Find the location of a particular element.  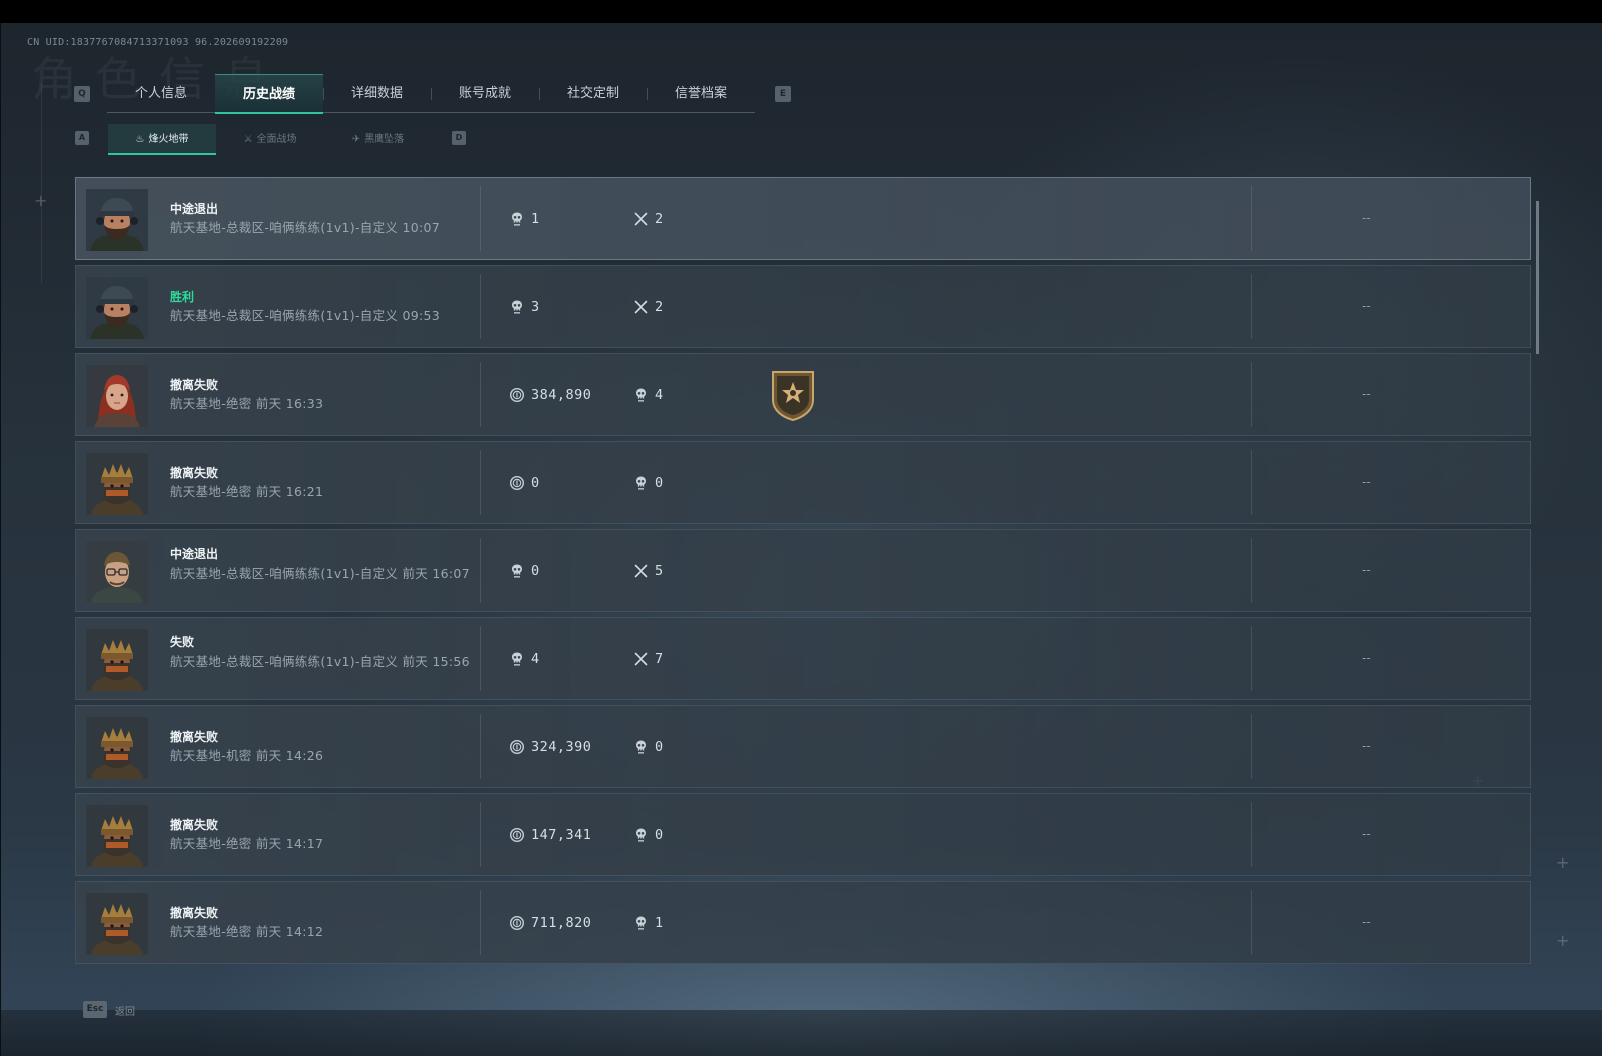

mode-subtab-bar: ♨ 烽火地带 ⚔ 全面战场 ✈ 黑鹰坠落 is located at coordinates (270, 139).